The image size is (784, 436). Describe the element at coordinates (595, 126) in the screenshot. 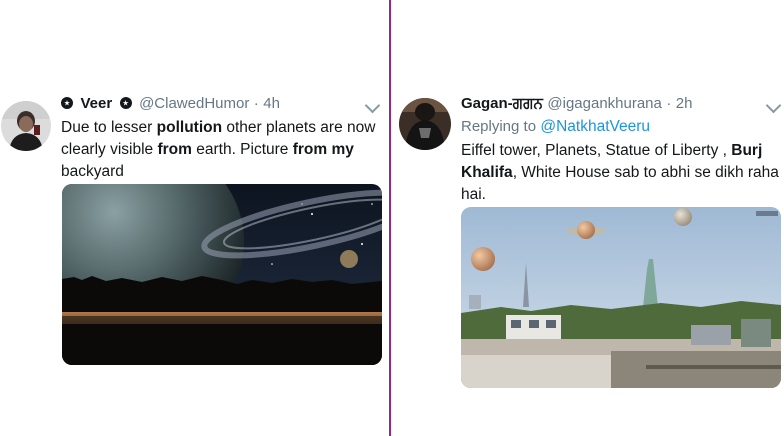

I see `reply-mention-link: @NatkhatVeeru` at that location.